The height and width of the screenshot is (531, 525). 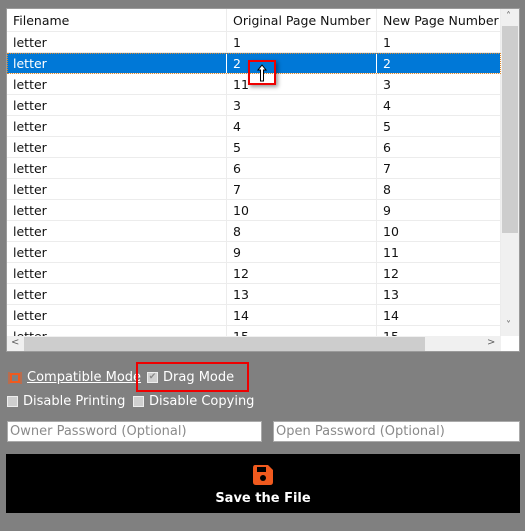 What do you see at coordinates (263, 475) in the screenshot?
I see `floppy-disk-icon` at bounding box center [263, 475].